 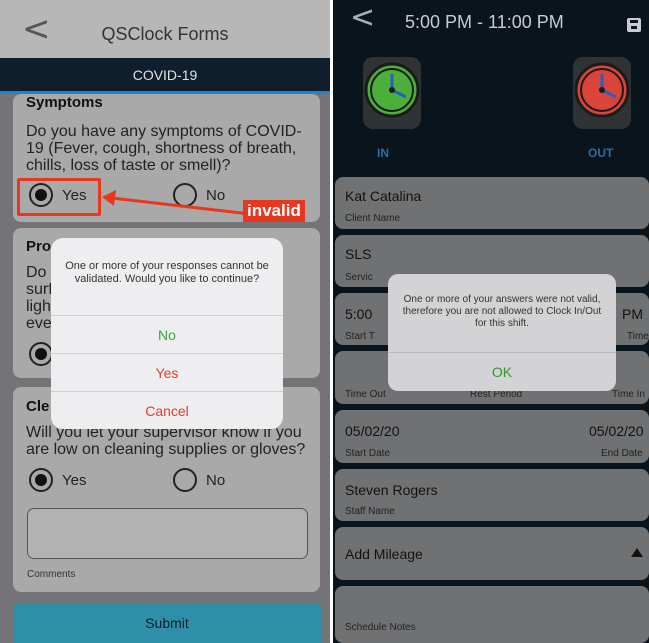 I want to click on staff-name-value: Steven Rogers, so click(x=391, y=490).